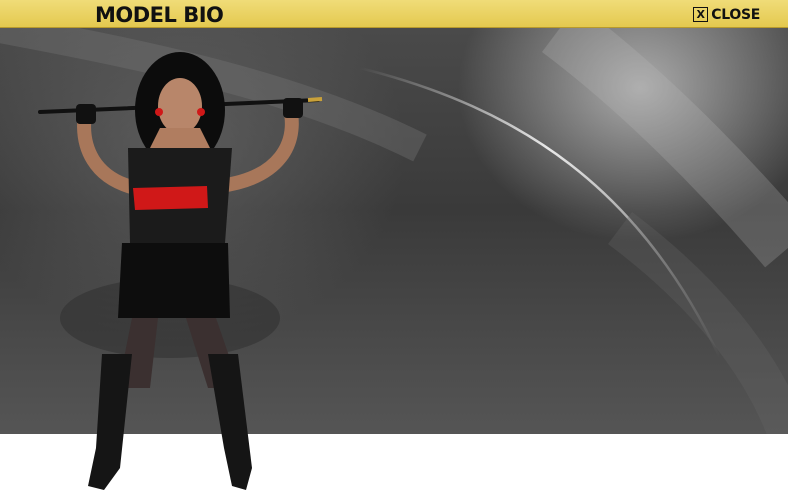  Describe the element at coordinates (701, 14) in the screenshot. I see `close-icon: X` at that location.